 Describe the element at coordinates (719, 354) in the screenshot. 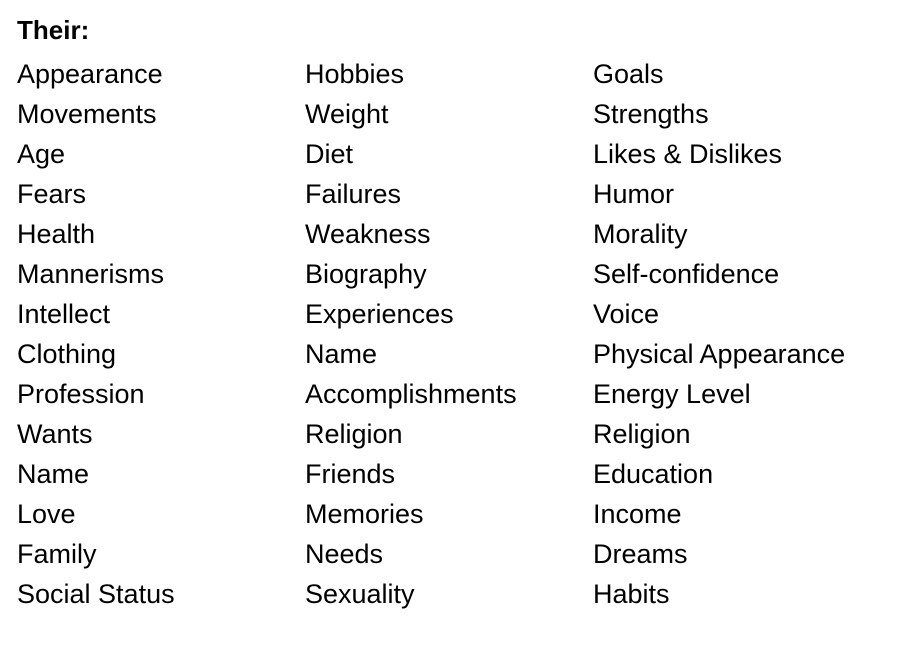

I see `trait-item: Physical Appearance` at that location.